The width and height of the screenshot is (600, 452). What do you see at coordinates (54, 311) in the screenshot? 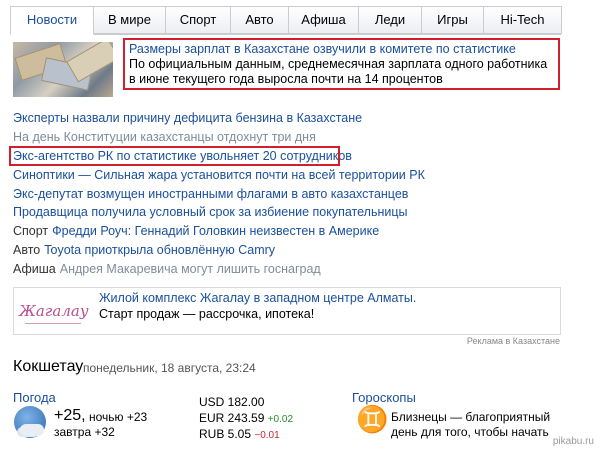
I see `ad-logo: Жагалау` at bounding box center [54, 311].